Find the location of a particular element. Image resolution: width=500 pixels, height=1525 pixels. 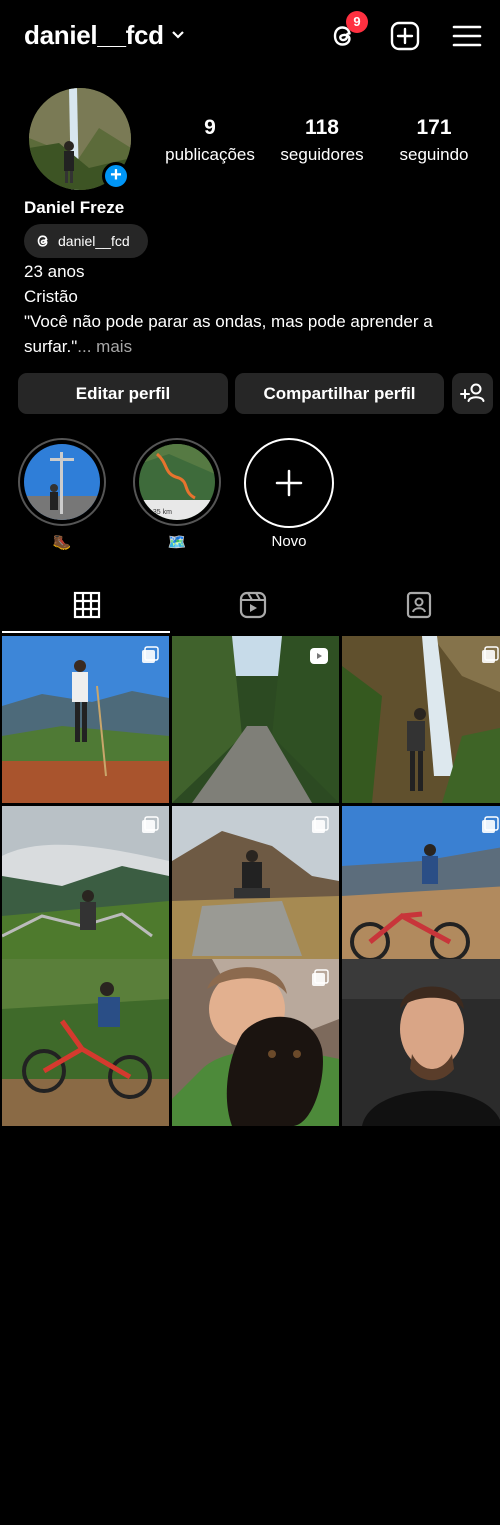

chevron-down-icon is located at coordinates (178, 35).